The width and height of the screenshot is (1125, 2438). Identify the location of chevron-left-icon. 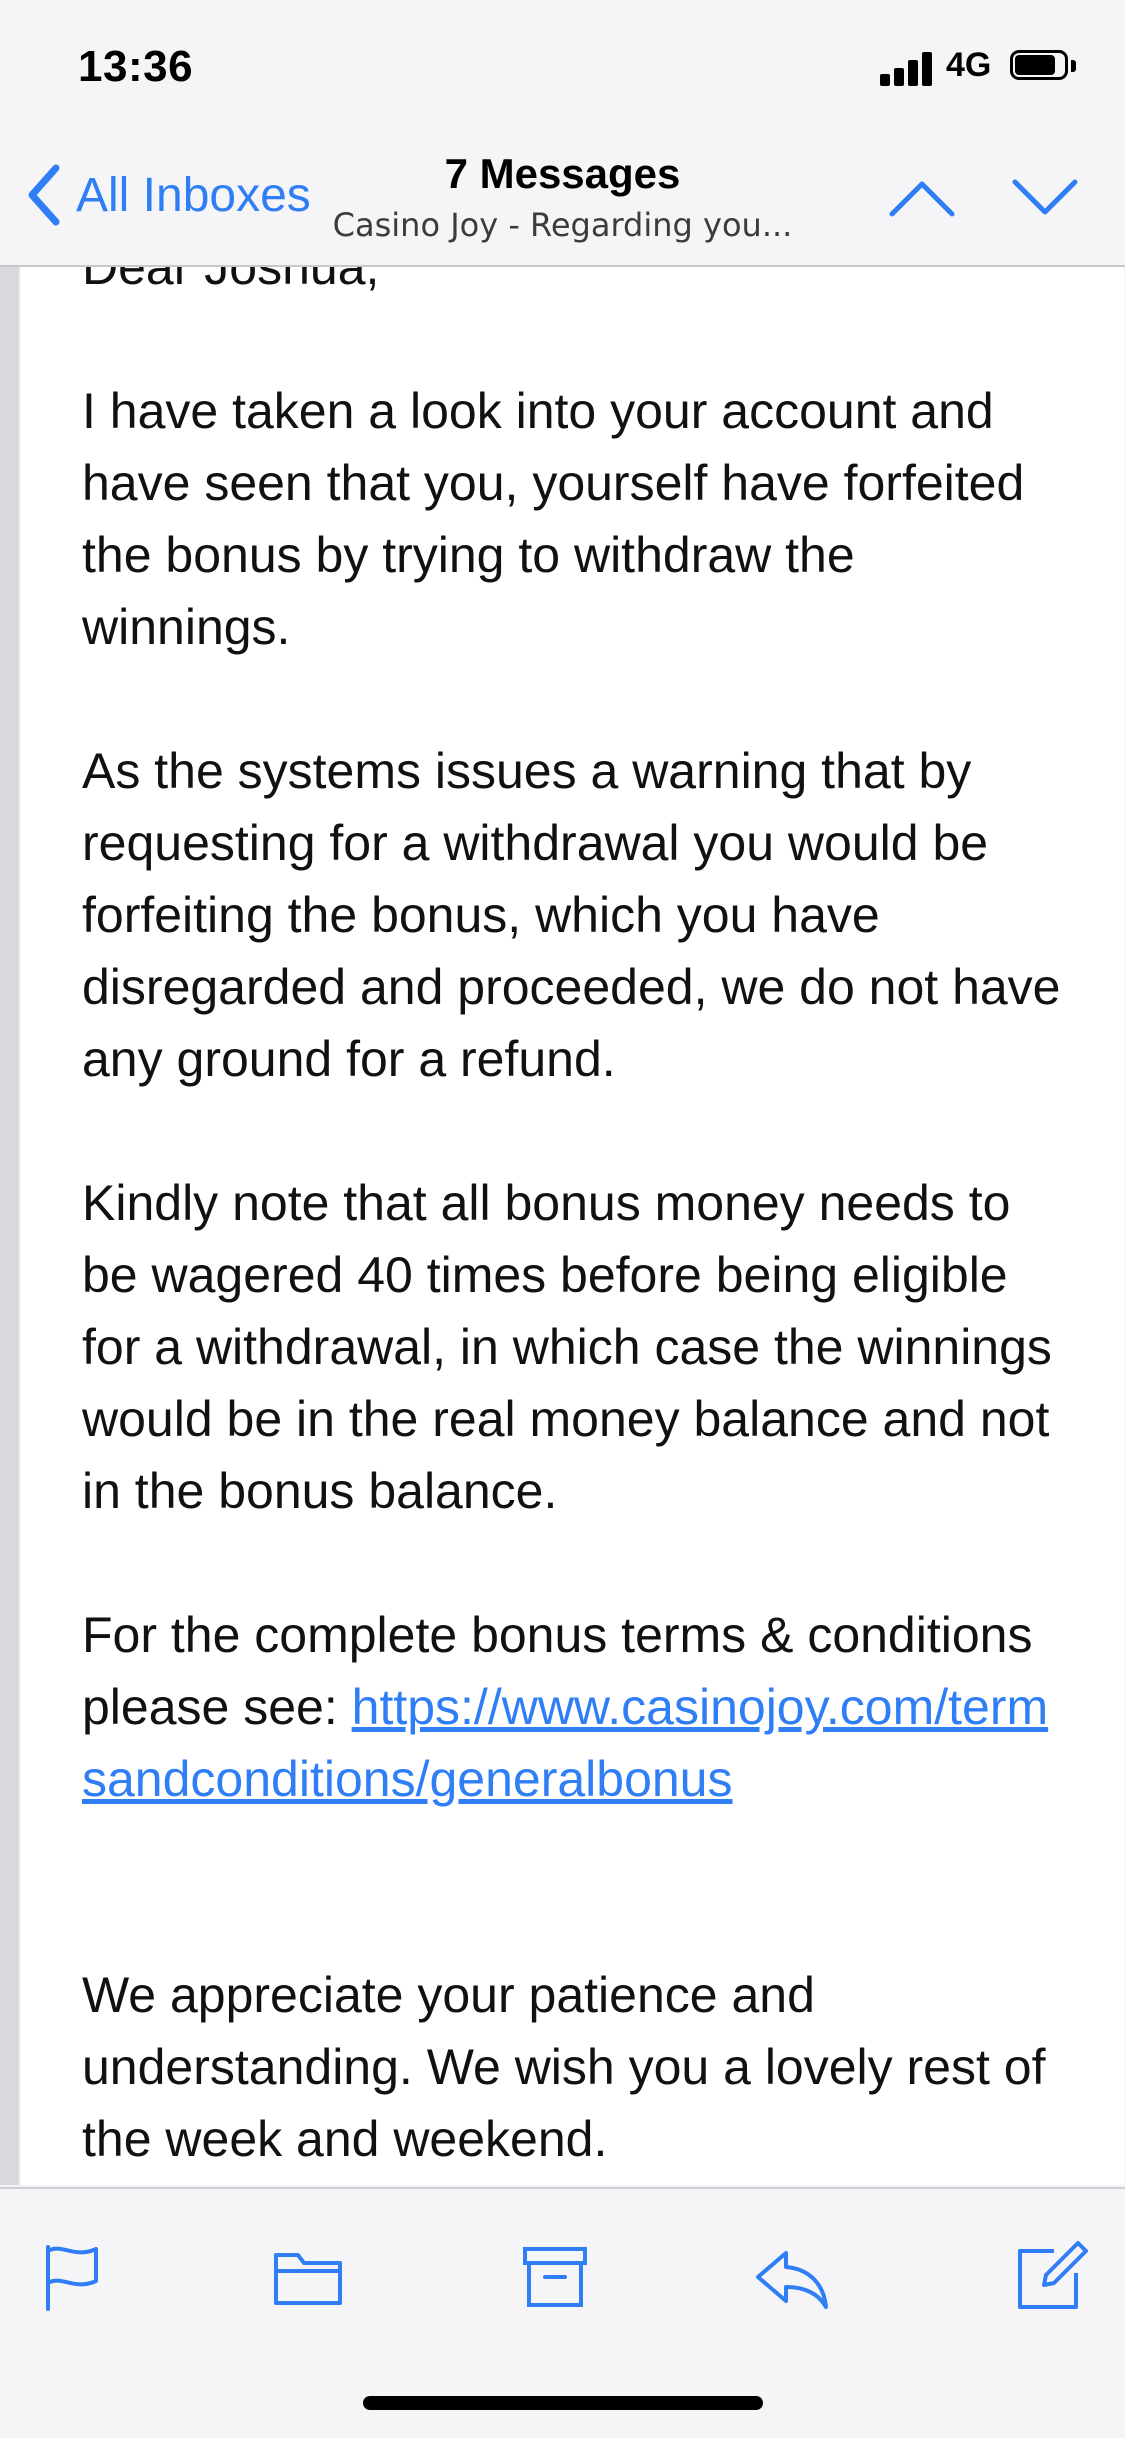
(44, 195).